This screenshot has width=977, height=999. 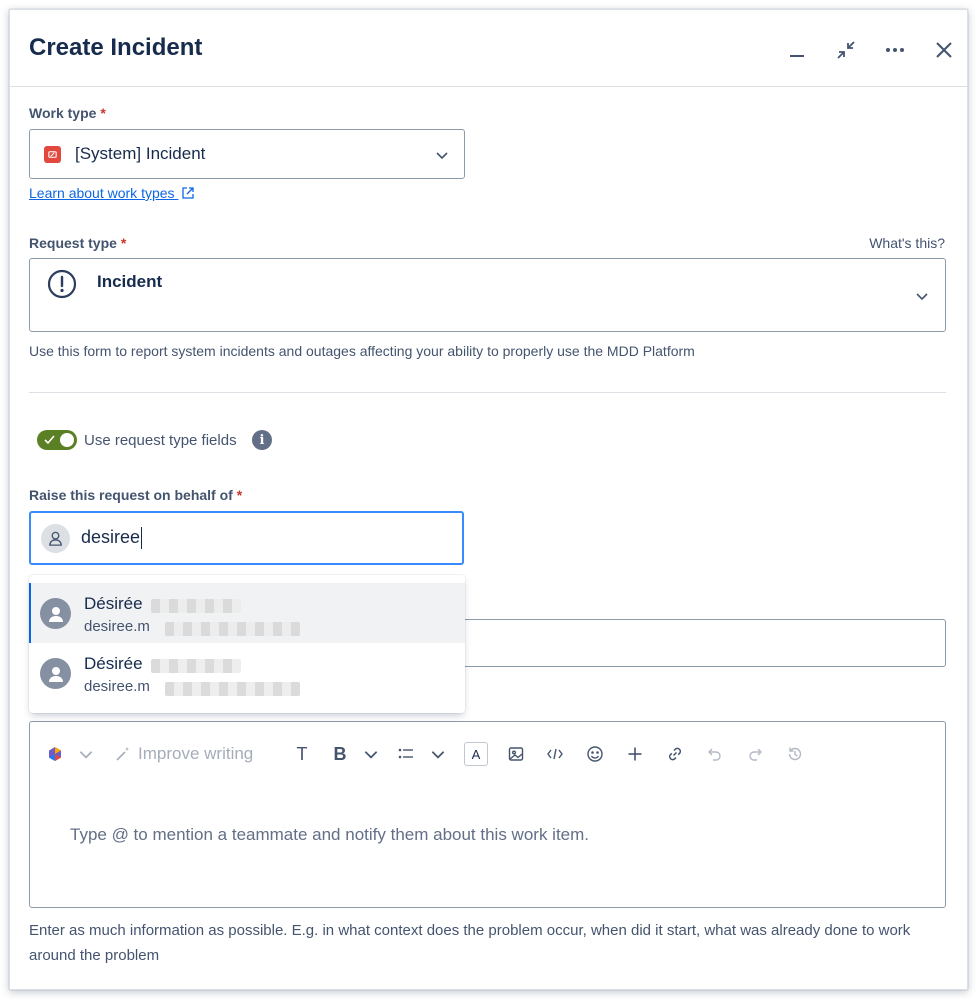 I want to click on user-suggestions-dropdown: Désirée desiree.m Désirée desiree.m, so click(x=247, y=644).